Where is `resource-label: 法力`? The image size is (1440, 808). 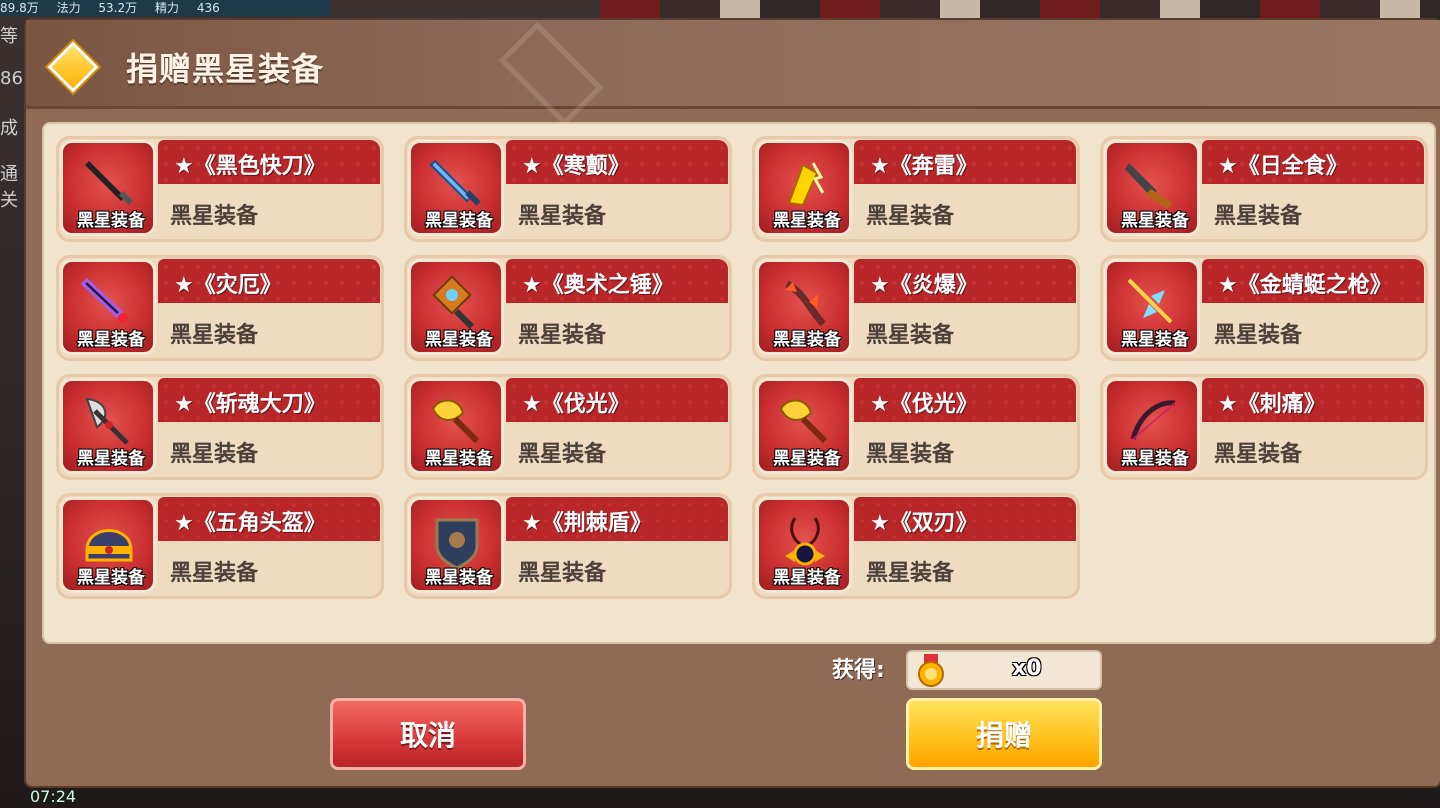
resource-label: 法力 is located at coordinates (68, 8).